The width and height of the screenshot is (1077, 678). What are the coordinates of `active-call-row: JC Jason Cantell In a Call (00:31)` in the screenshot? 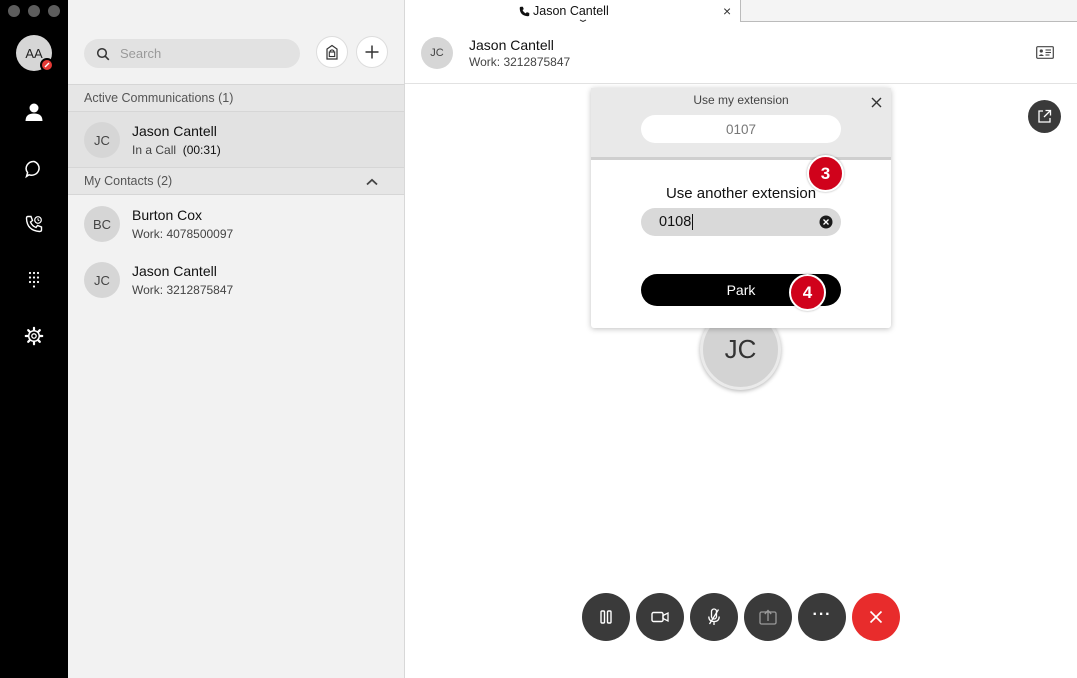 It's located at (236, 139).